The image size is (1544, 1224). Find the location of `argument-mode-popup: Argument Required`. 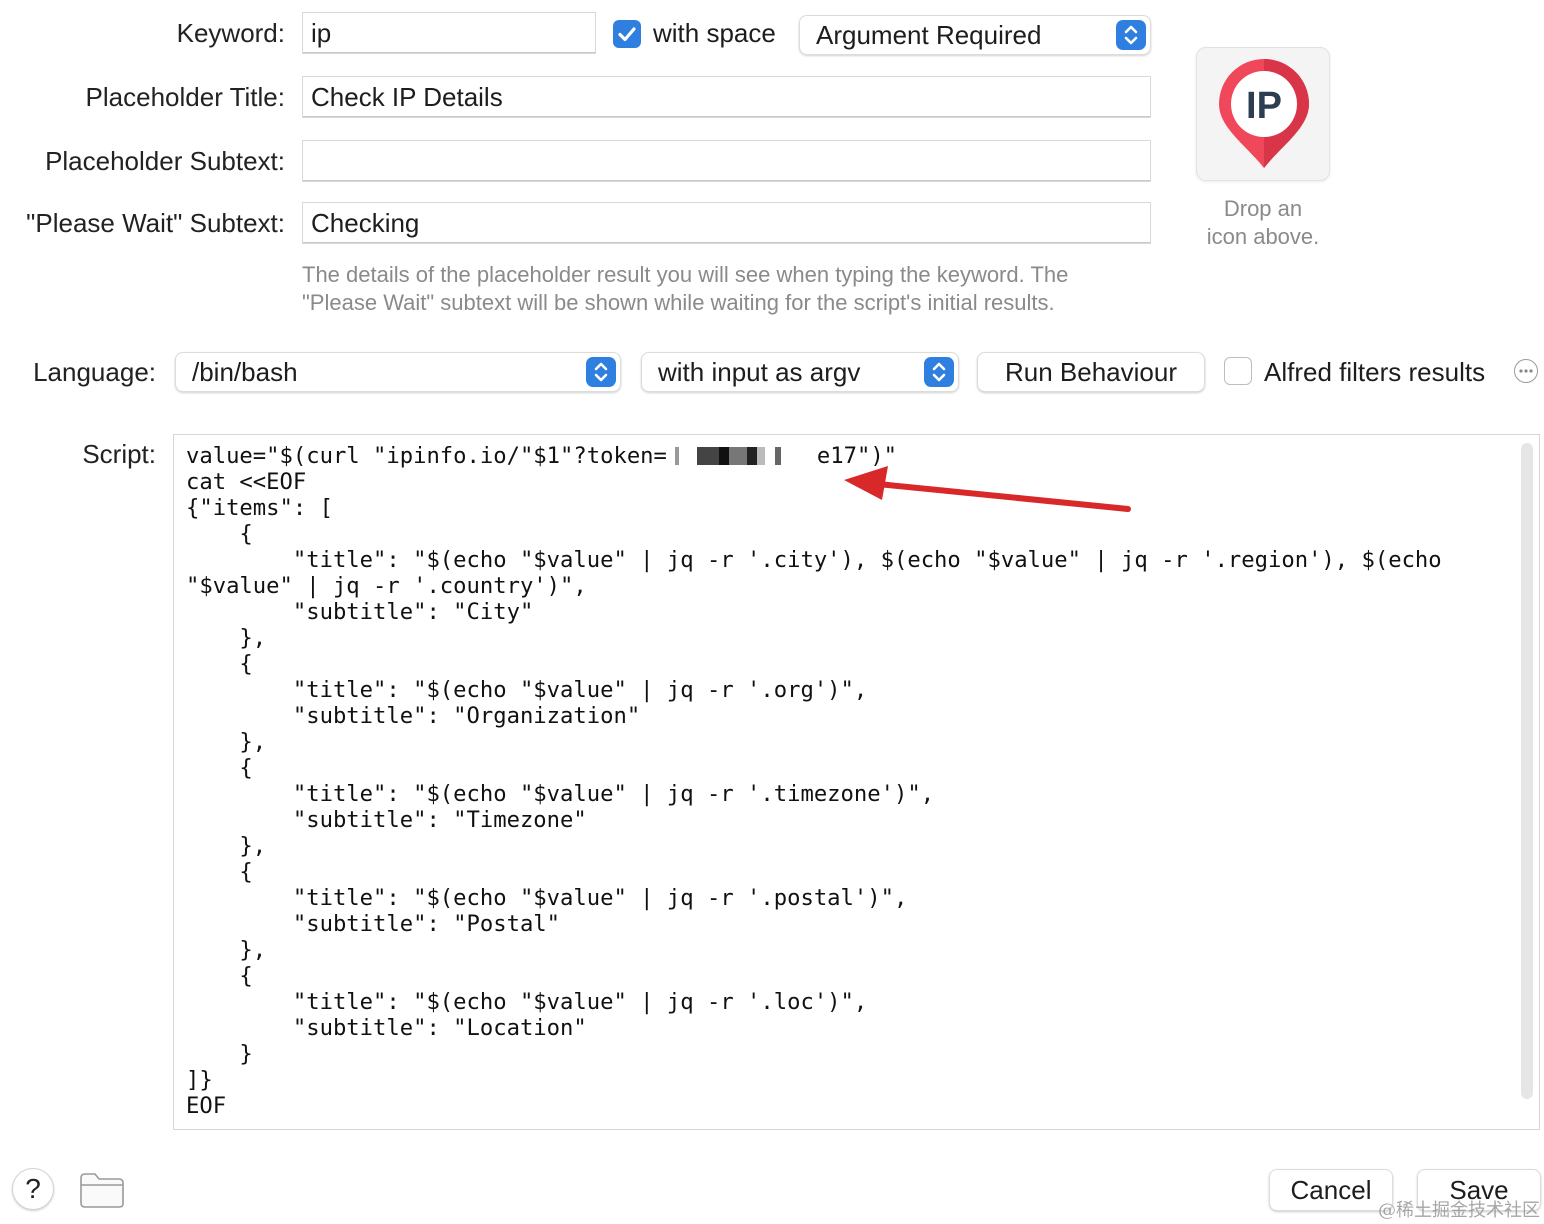

argument-mode-popup: Argument Required is located at coordinates (975, 35).